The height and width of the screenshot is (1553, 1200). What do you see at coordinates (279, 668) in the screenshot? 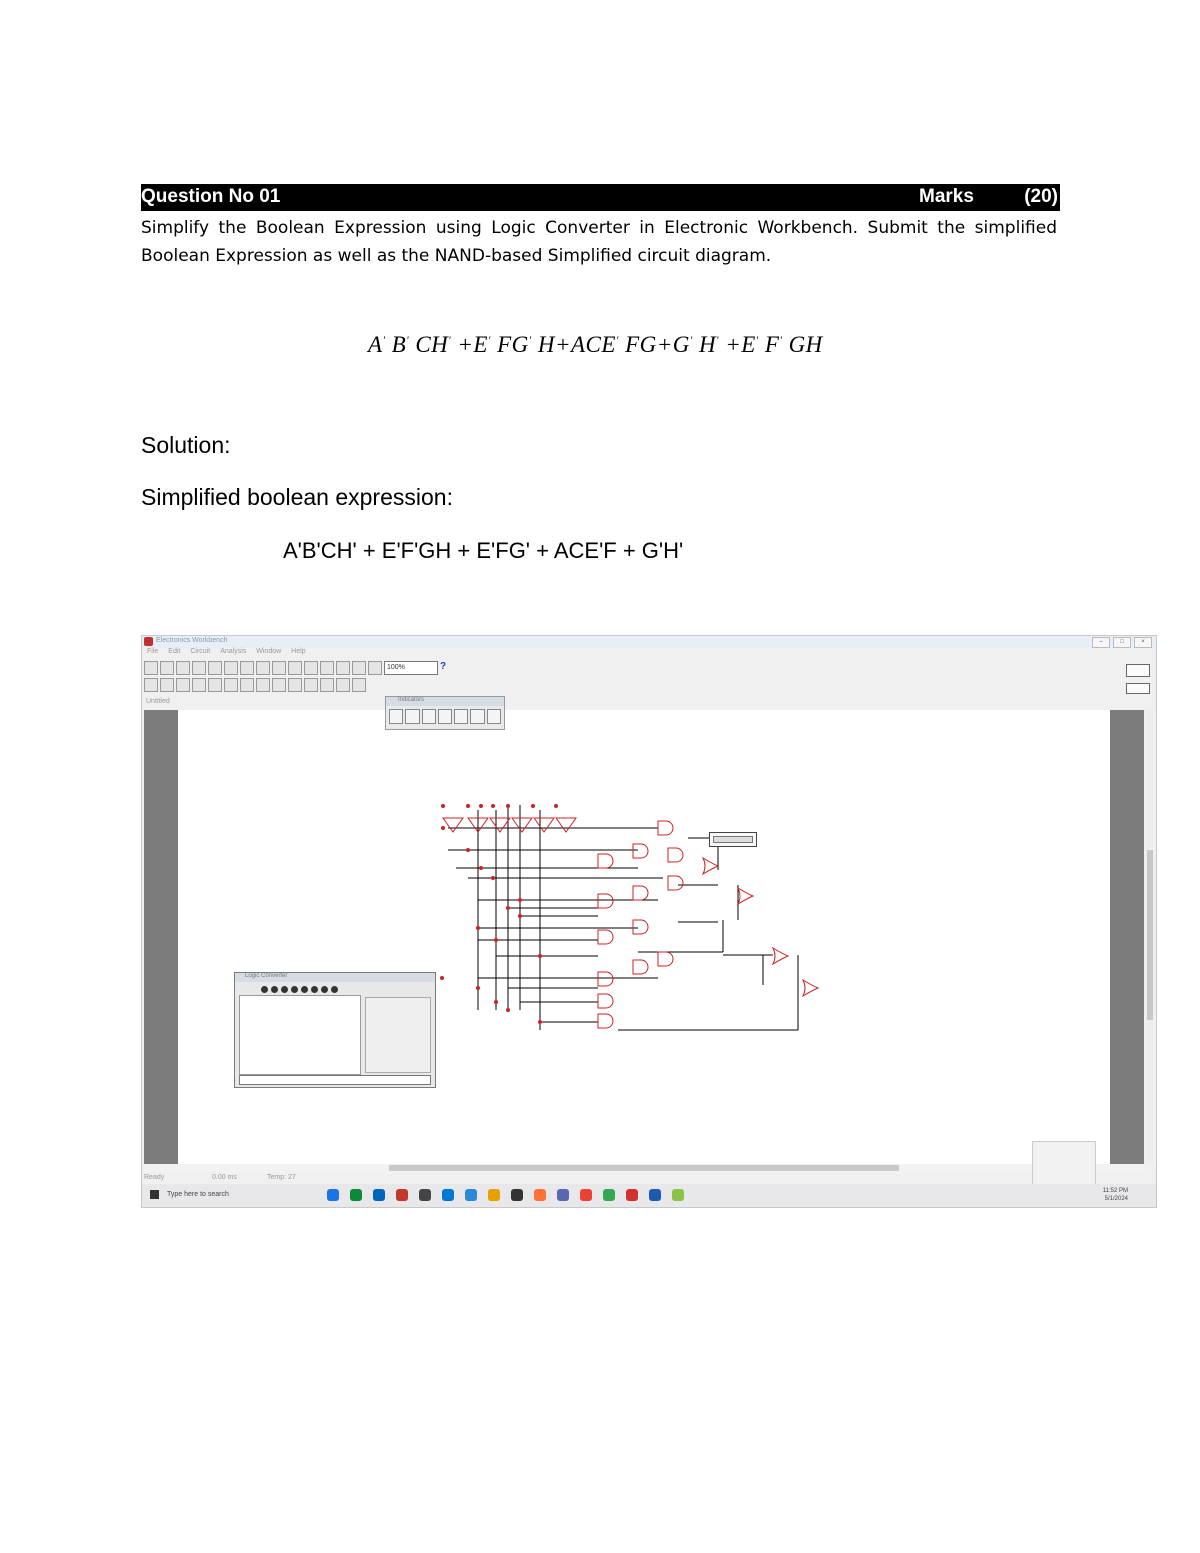
I see `flip-horizontal-icon` at bounding box center [279, 668].